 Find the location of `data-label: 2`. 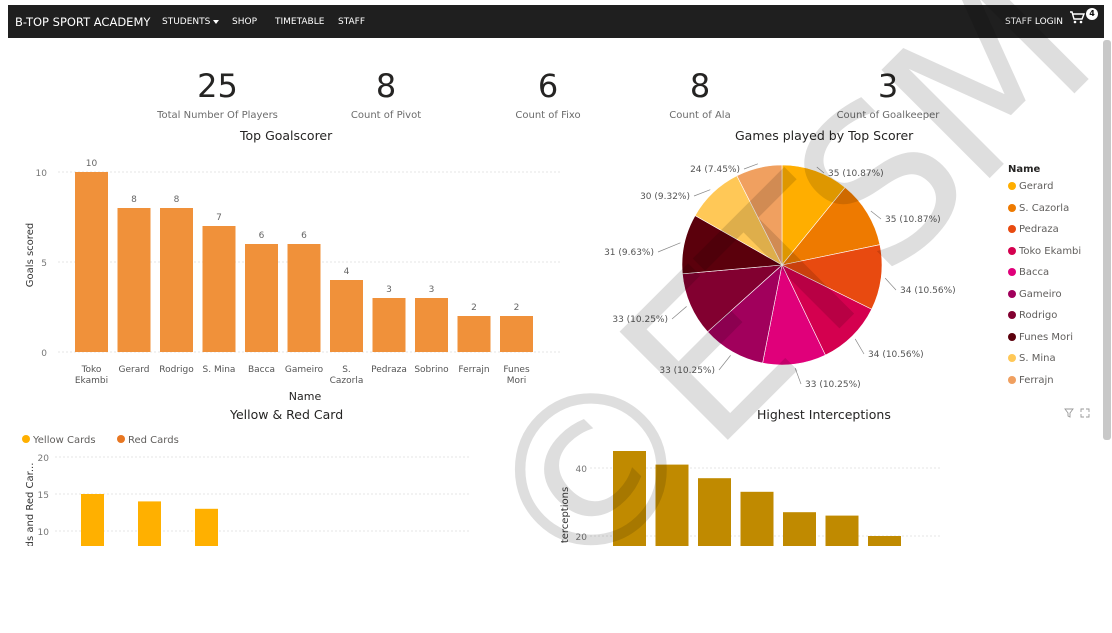

data-label: 2 is located at coordinates (517, 308).